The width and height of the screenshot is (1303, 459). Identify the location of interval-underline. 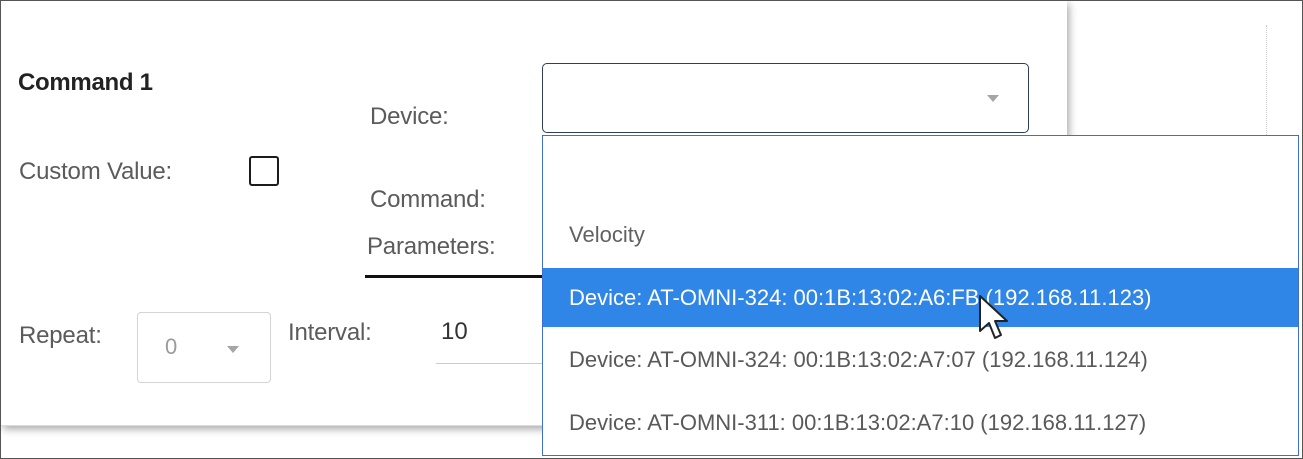
(489, 363).